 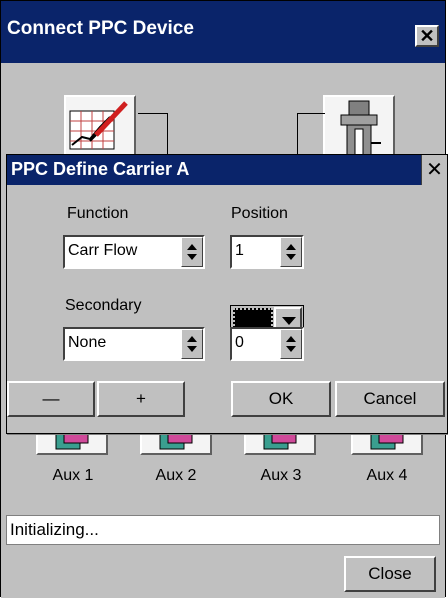 I want to click on position2-select: 0, so click(x=267, y=344).